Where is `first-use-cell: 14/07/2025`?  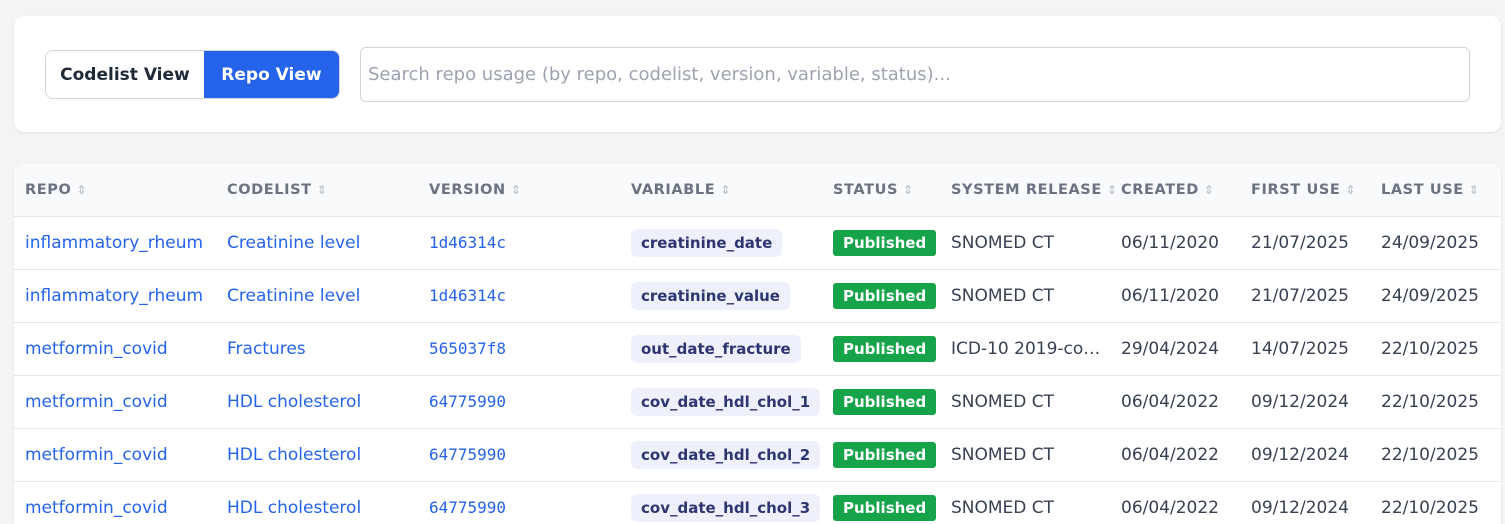 first-use-cell: 14/07/2025 is located at coordinates (1300, 348).